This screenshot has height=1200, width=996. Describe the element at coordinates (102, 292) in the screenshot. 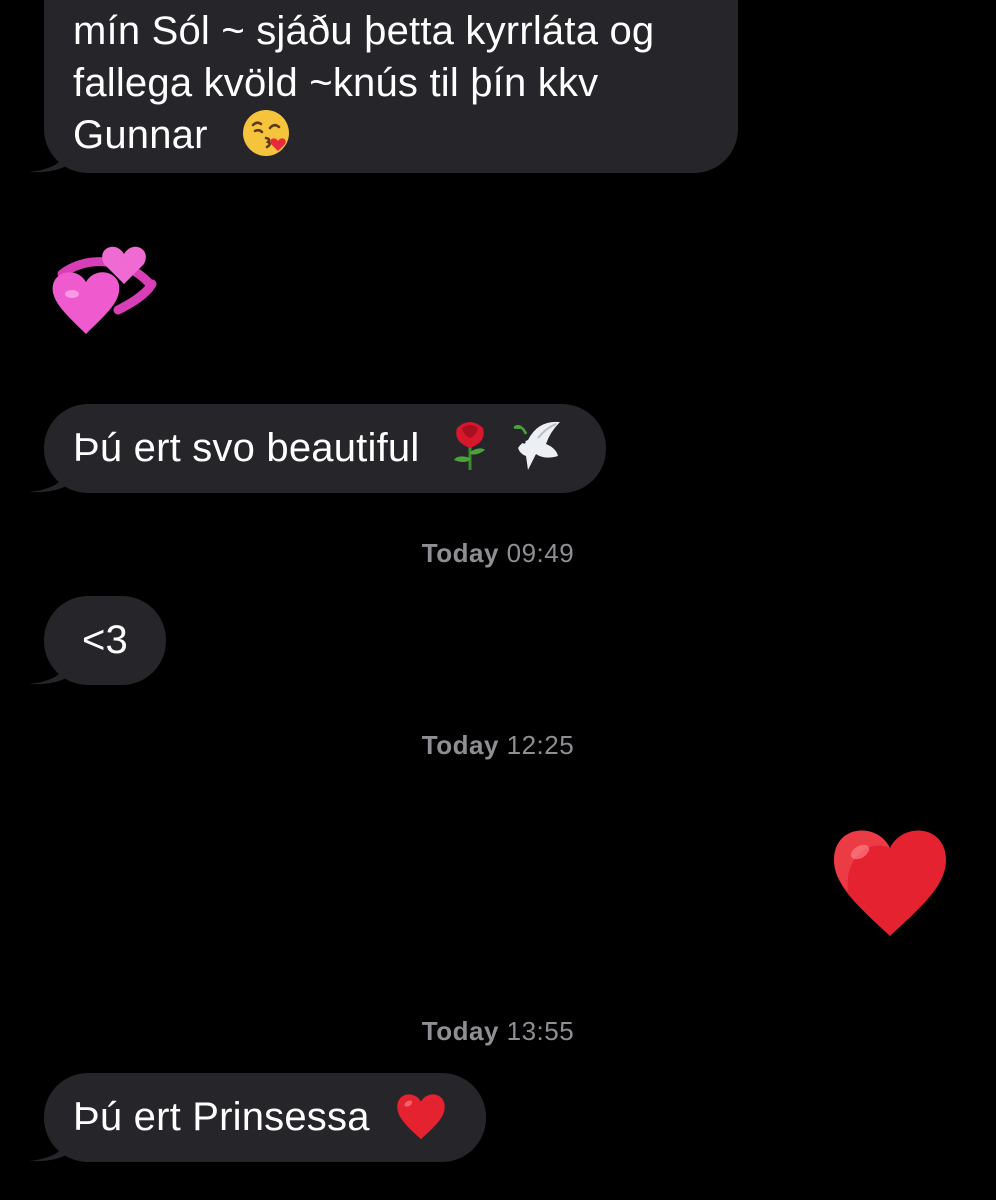

I see `revolving-hearts-icon` at that location.